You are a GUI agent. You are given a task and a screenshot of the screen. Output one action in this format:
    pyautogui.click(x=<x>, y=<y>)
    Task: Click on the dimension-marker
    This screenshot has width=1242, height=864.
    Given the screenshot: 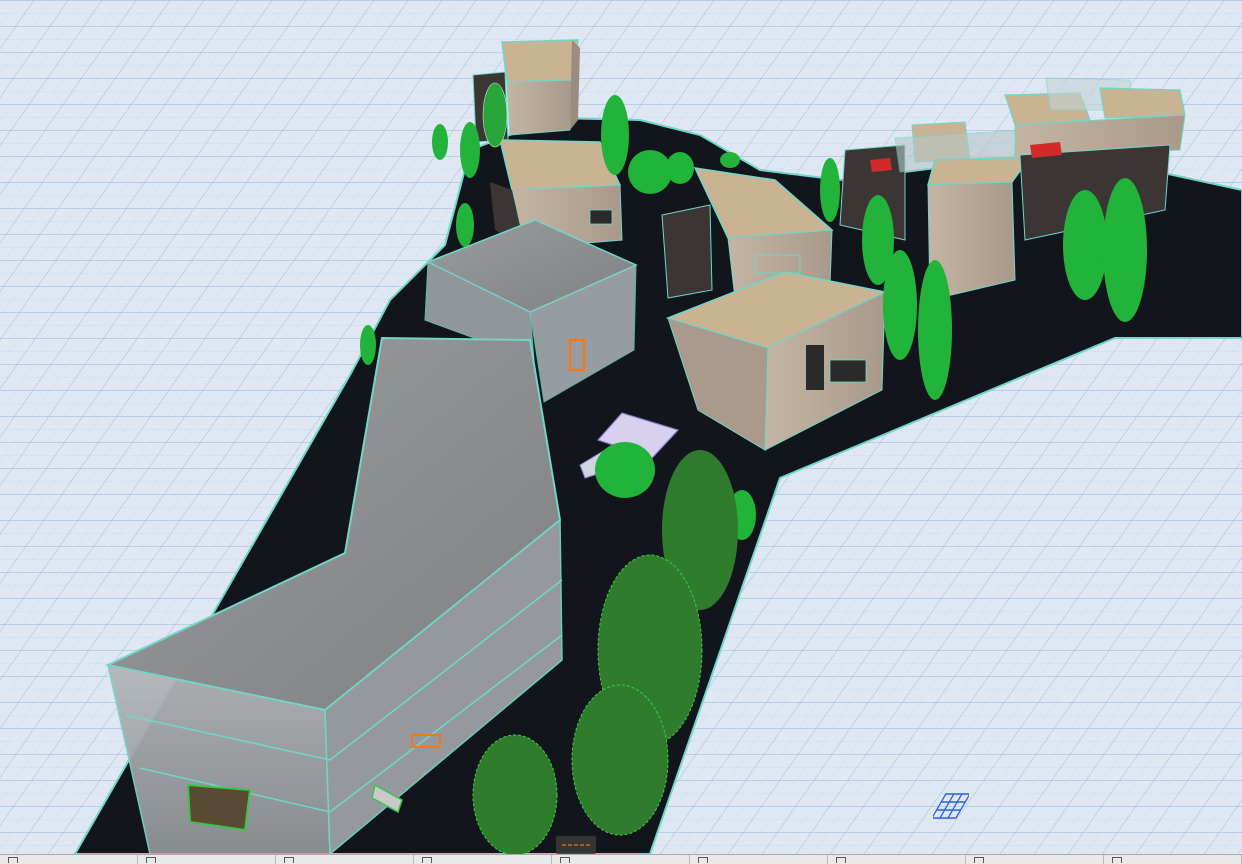 What is the action you would take?
    pyautogui.click(x=576, y=845)
    